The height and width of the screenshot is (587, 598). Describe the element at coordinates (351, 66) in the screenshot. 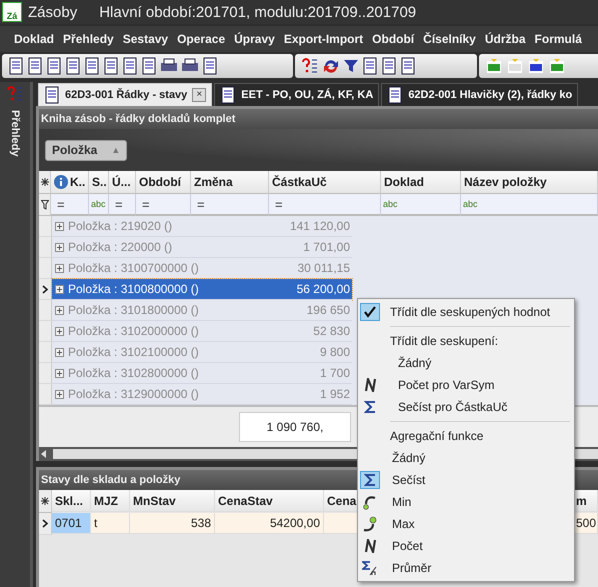

I see `filter-icon` at that location.